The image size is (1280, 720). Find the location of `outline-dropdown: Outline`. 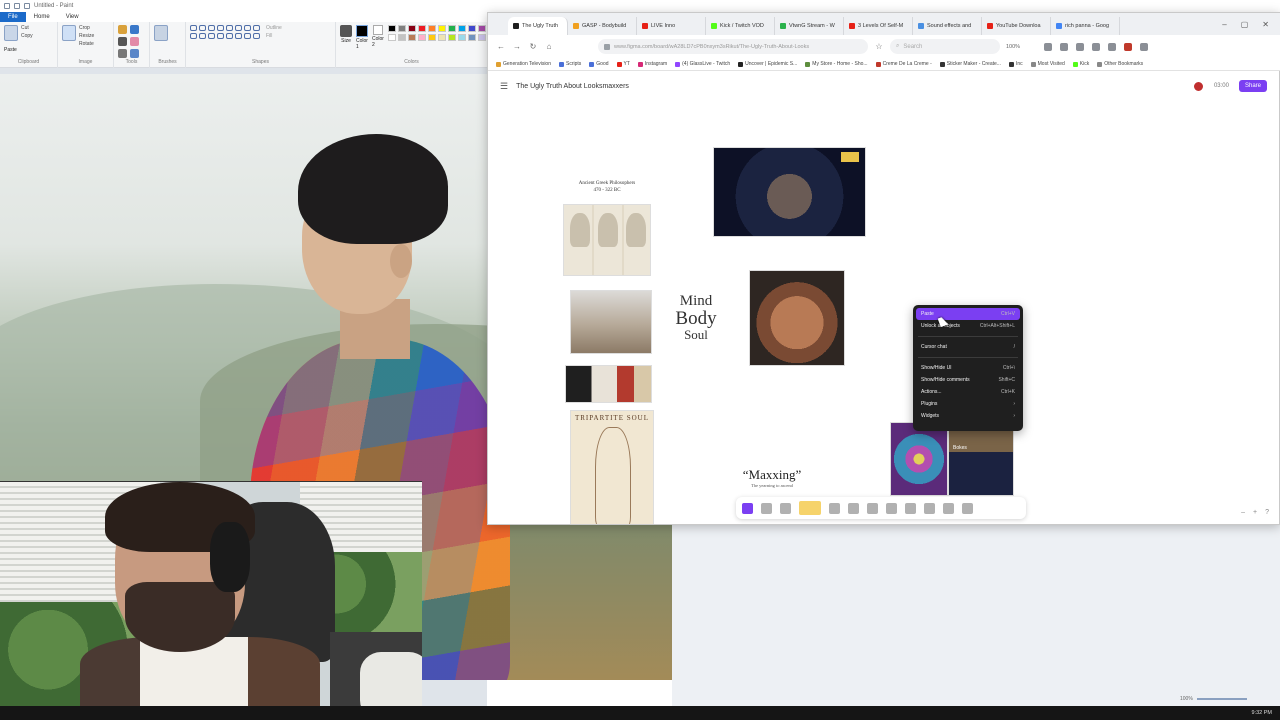

outline-dropdown: Outline is located at coordinates (274, 28).